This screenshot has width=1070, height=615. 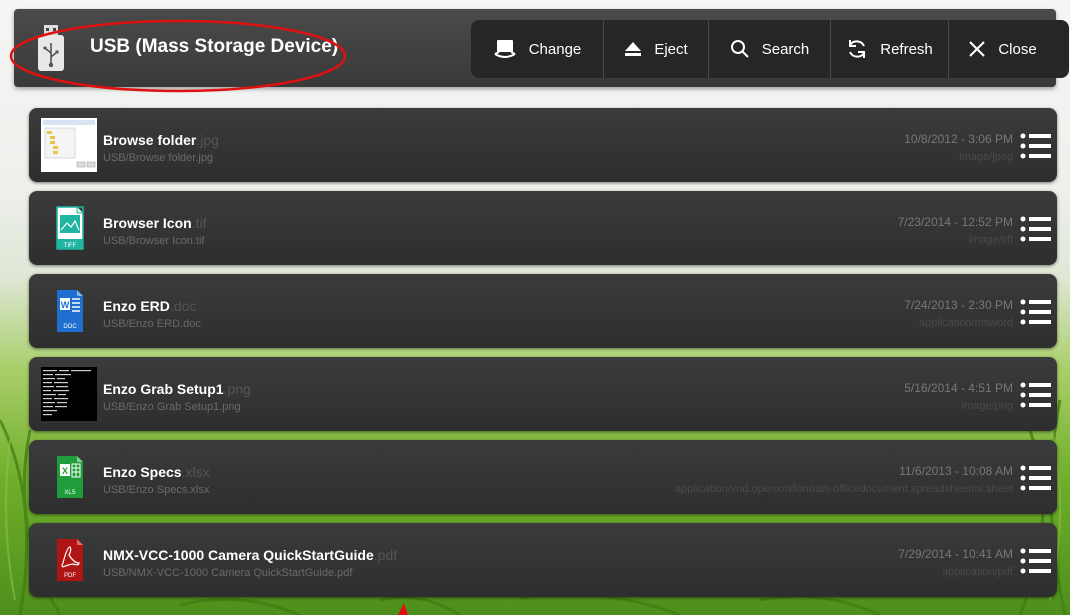 I want to click on svg-text: DOC, so click(x=70, y=327).